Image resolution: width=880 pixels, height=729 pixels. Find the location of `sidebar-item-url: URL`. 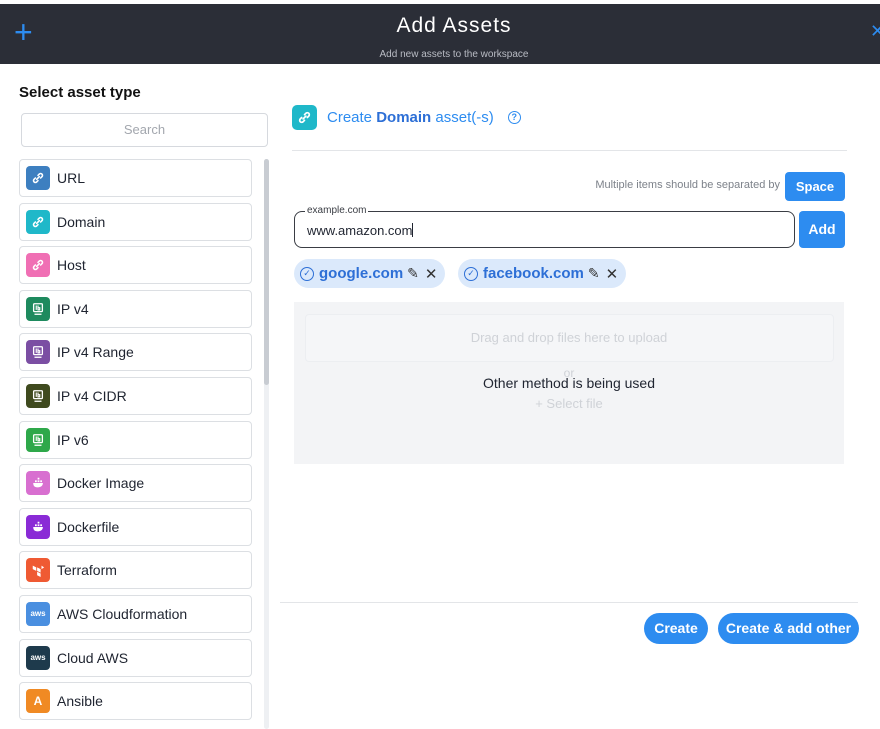

sidebar-item-url: URL is located at coordinates (135, 178).